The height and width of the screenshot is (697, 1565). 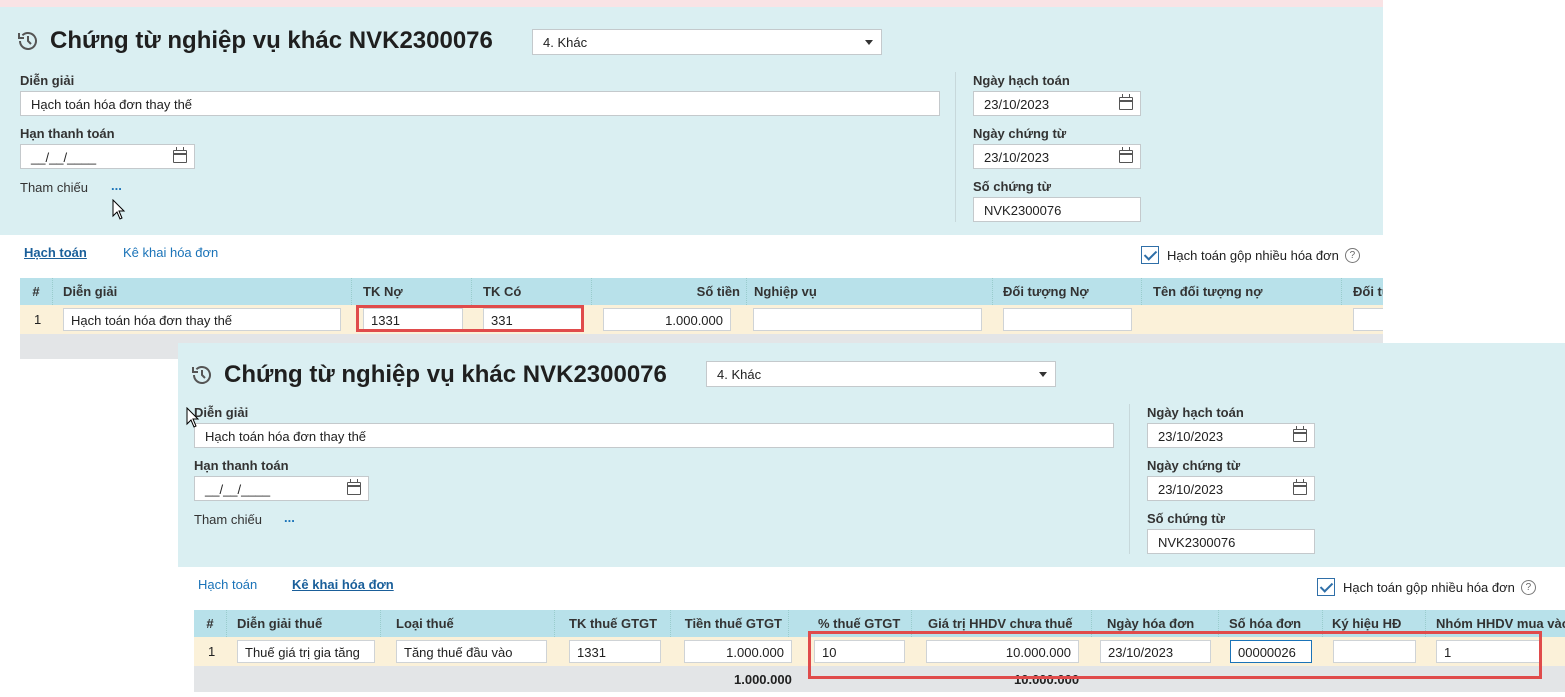 I want to click on col-doi-tuong-co: Đối tượng Có, so click(x=1365, y=291).